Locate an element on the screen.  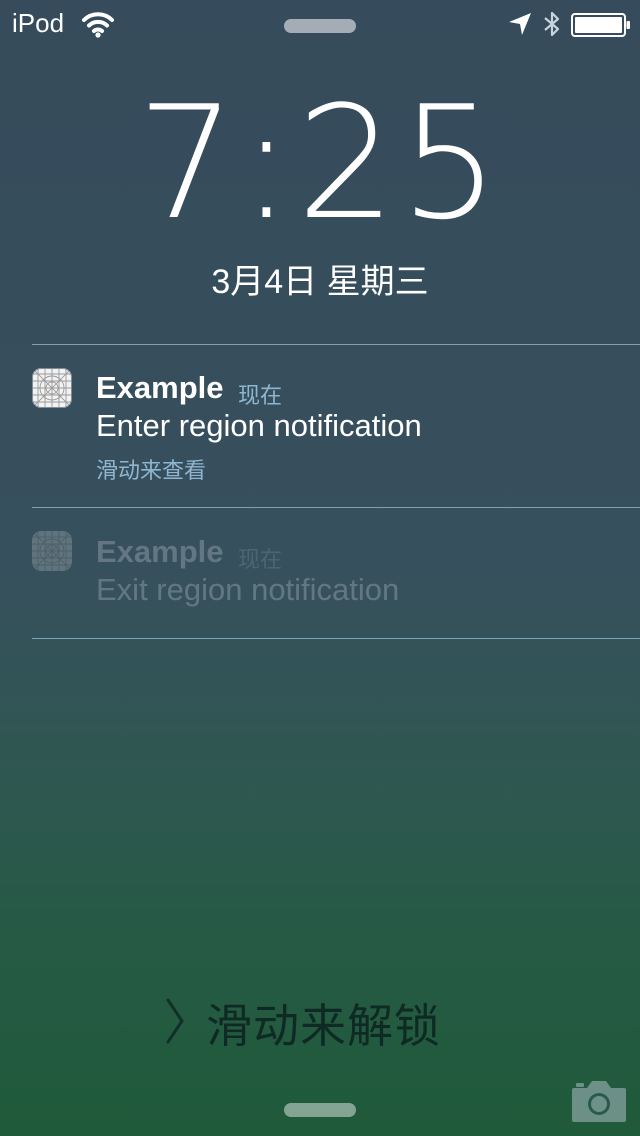
chevron-right-icon is located at coordinates (175, 1021).